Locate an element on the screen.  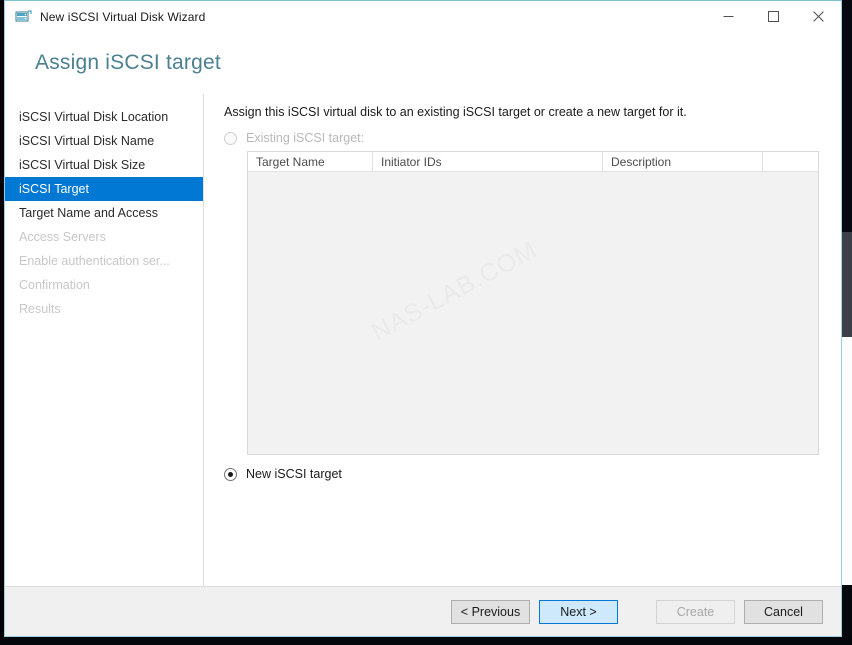
sidebar-item-label: Target Name and Access is located at coordinates (88, 213).